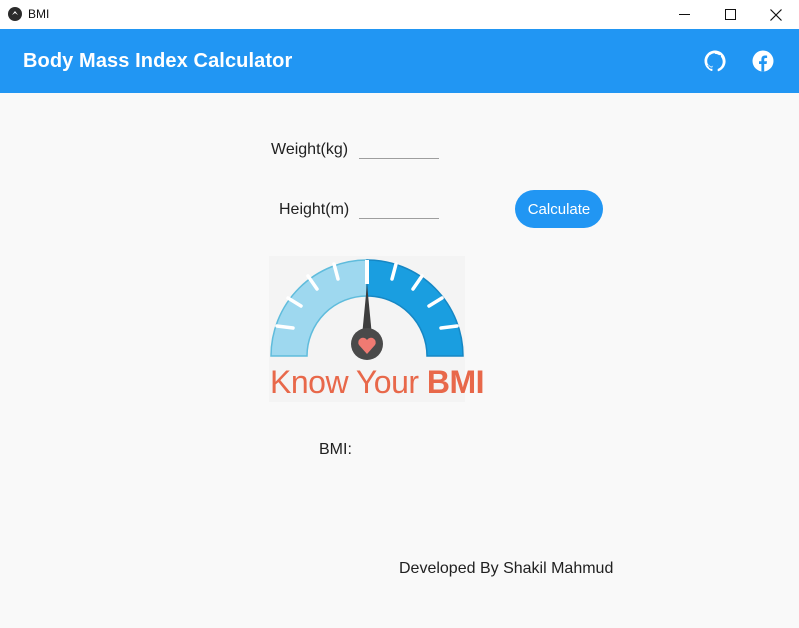 This screenshot has height=628, width=799. I want to click on close-icon, so click(776, 14).